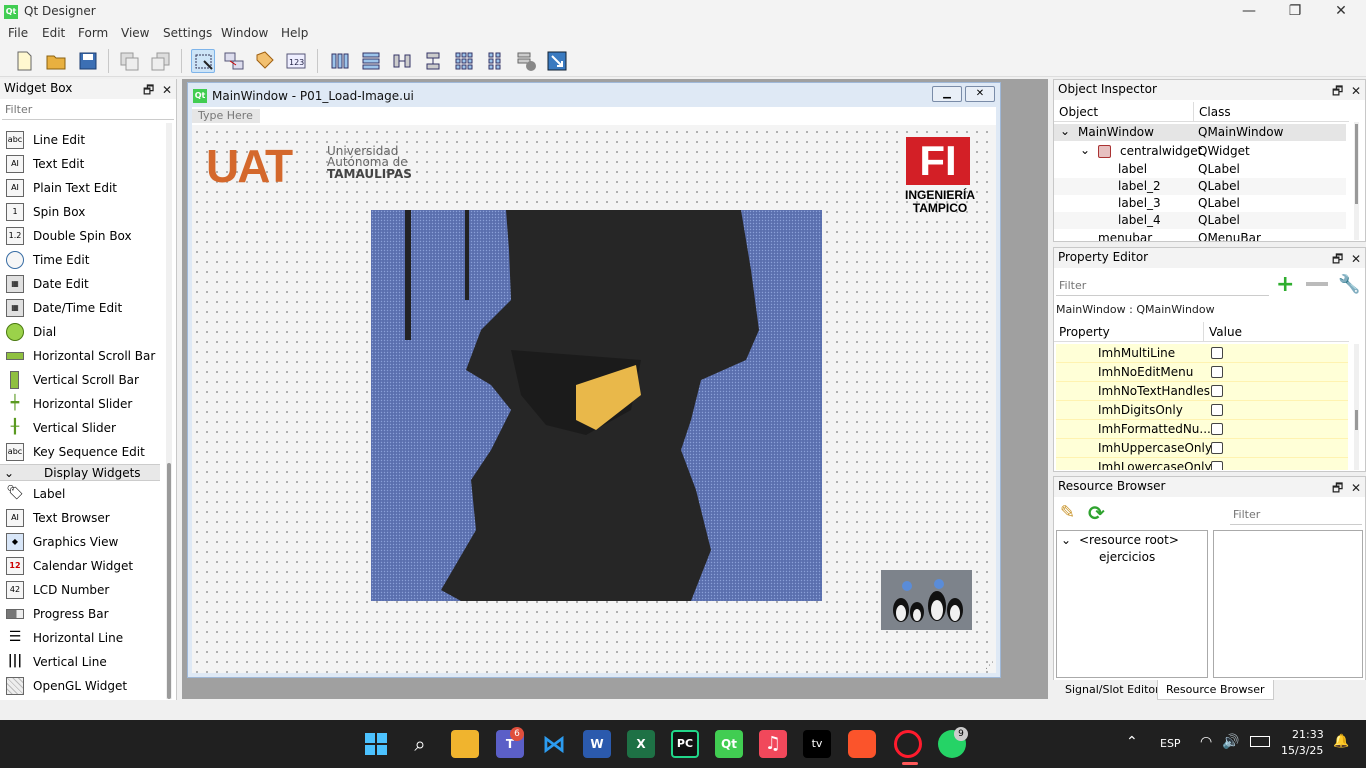 The height and width of the screenshot is (768, 1366). I want to click on widget-time-edit: Time Edit, so click(83, 260).